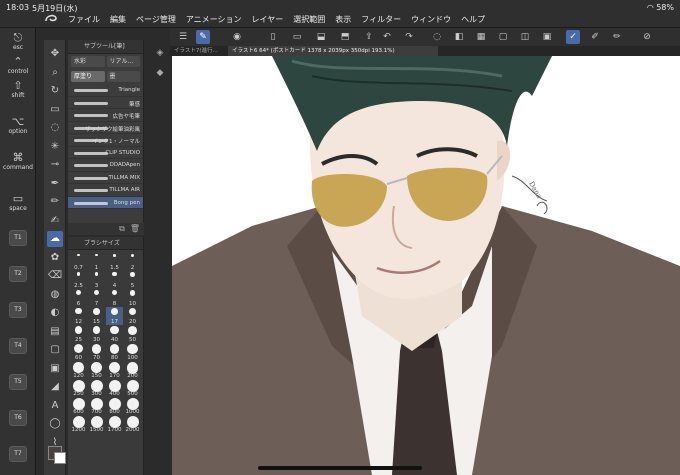  Describe the element at coordinates (114, 334) in the screenshot. I see `brush-size-option: 40` at that location.